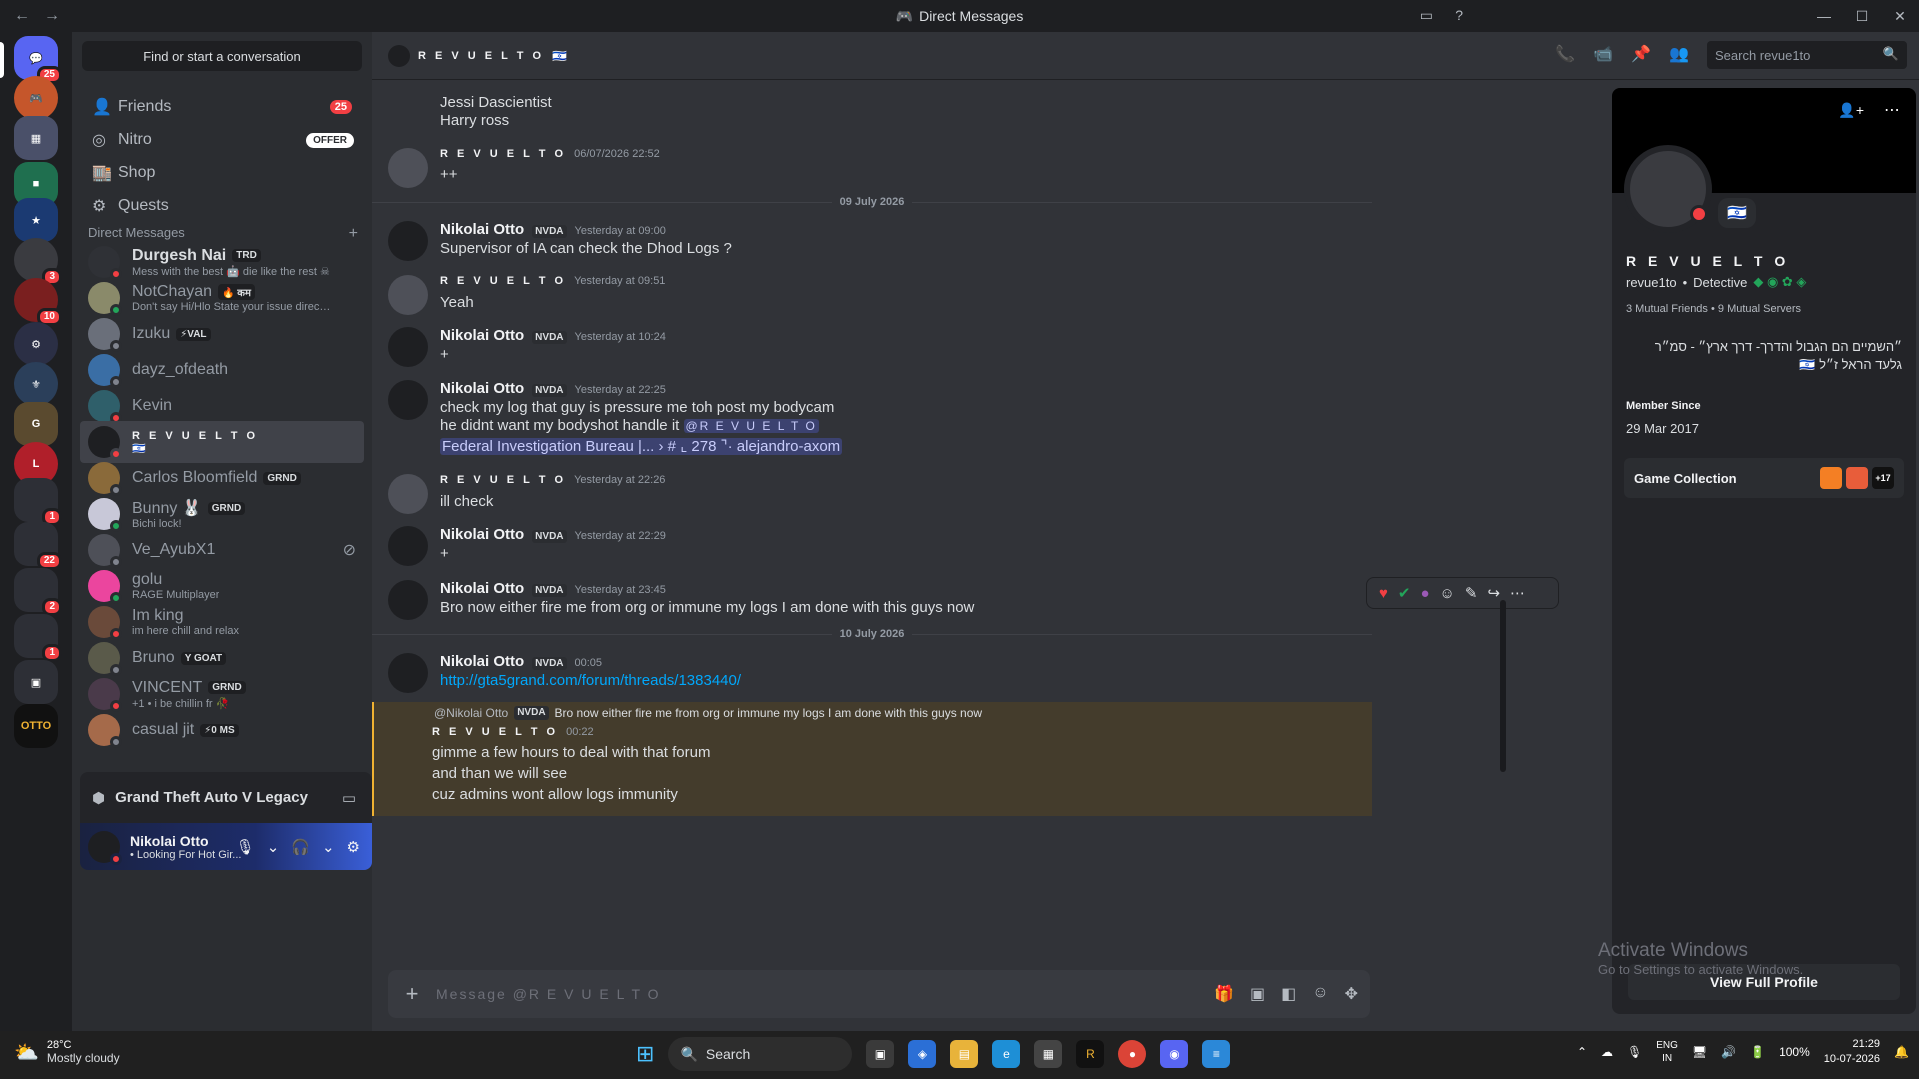 This screenshot has width=1919, height=1079. Describe the element at coordinates (1667, 1052) in the screenshot. I see `language-indicator: ENG IN` at that location.